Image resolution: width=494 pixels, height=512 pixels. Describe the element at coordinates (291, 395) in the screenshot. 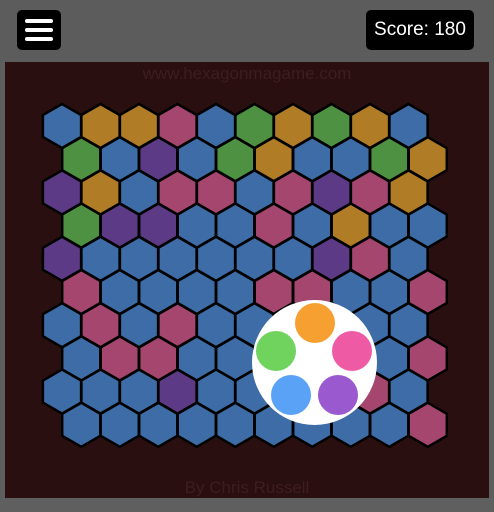

I see `color-option-blue` at that location.